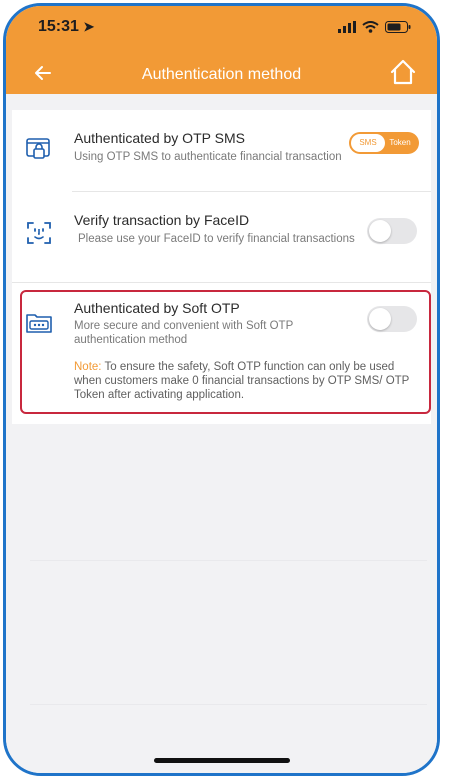  Describe the element at coordinates (39, 149) in the screenshot. I see `otp-sms-lock-icon` at that location.